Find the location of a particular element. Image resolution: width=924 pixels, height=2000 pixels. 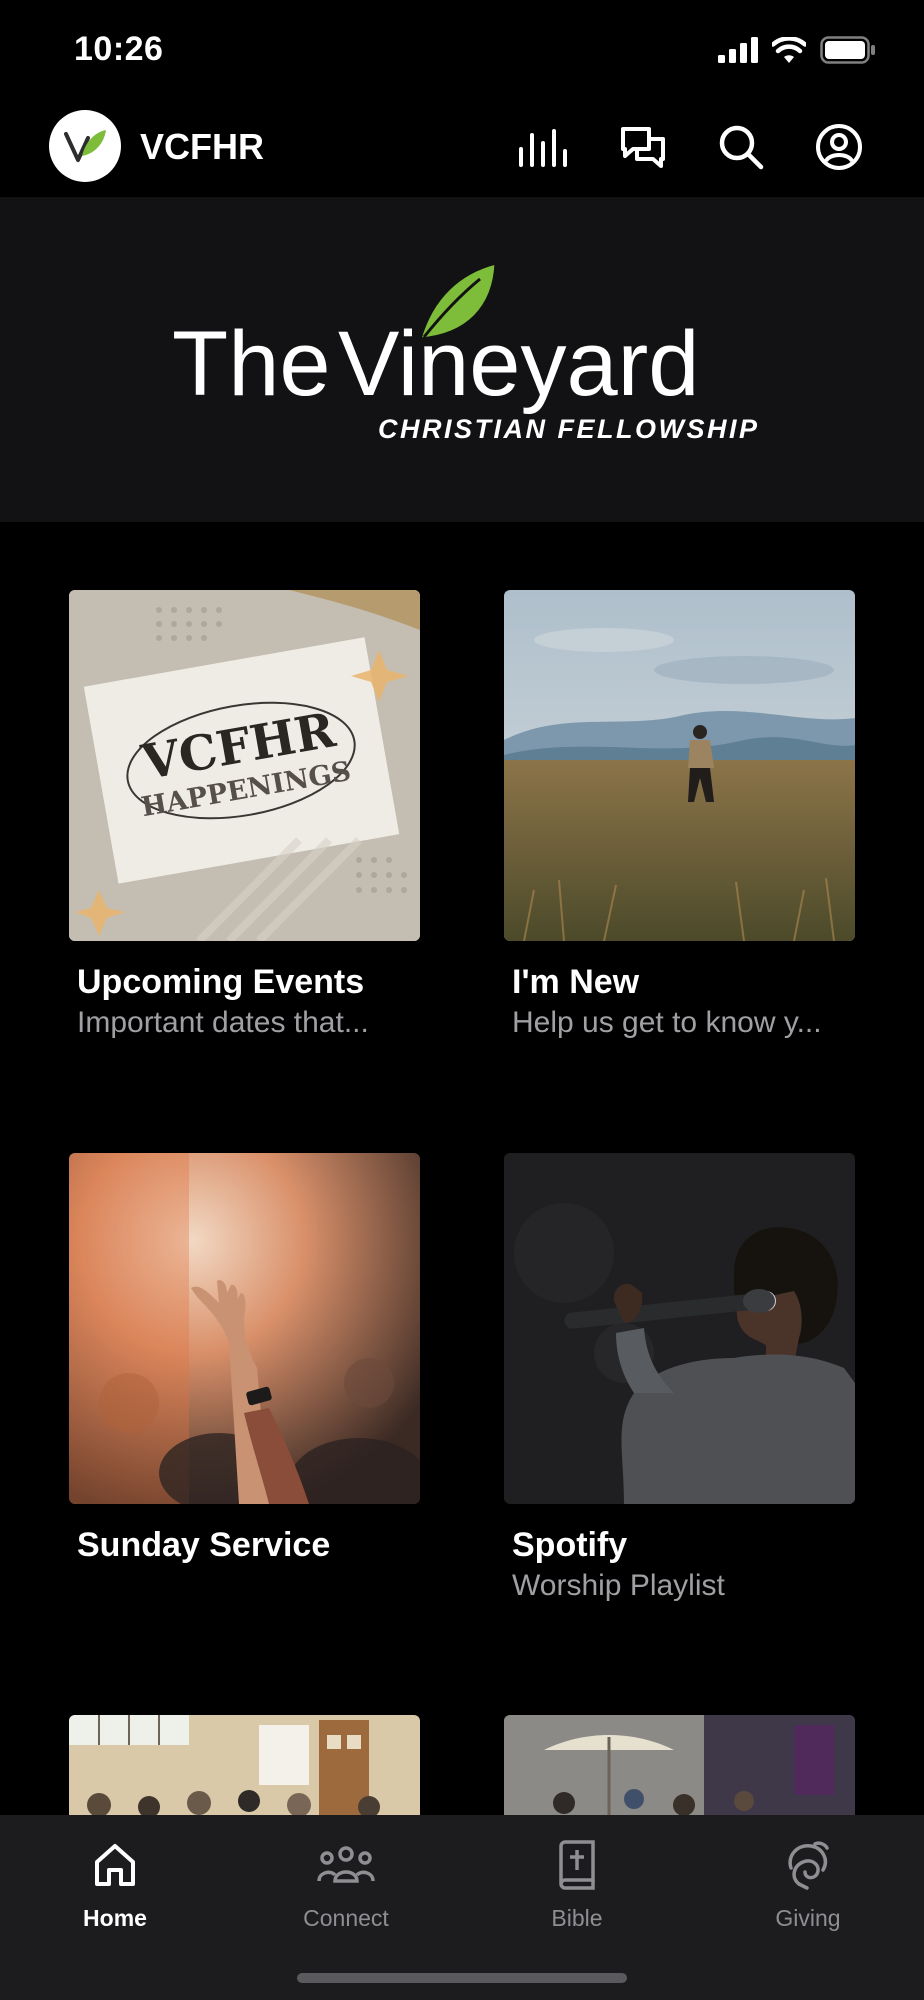

app-logo is located at coordinates (85, 146).